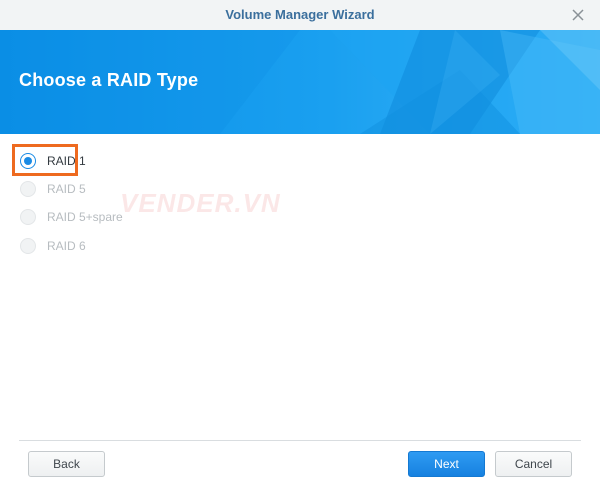 This screenshot has height=485, width=600. I want to click on raid-option-raid1: RAID 1, so click(53, 161).